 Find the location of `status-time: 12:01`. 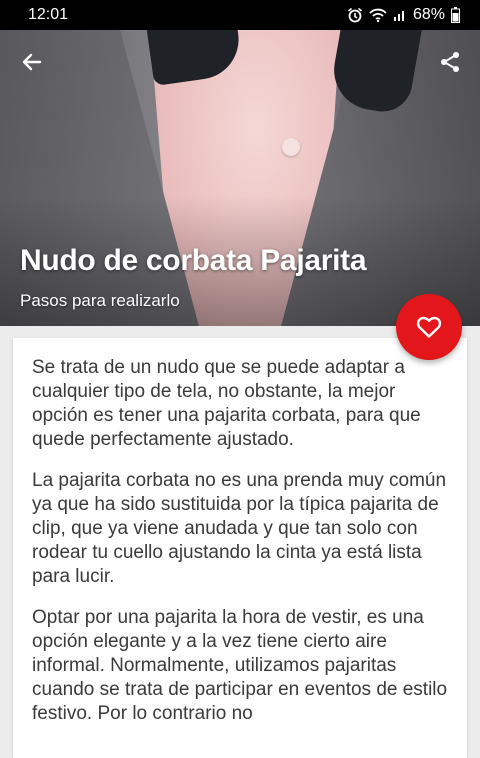

status-time: 12:01 is located at coordinates (48, 14).